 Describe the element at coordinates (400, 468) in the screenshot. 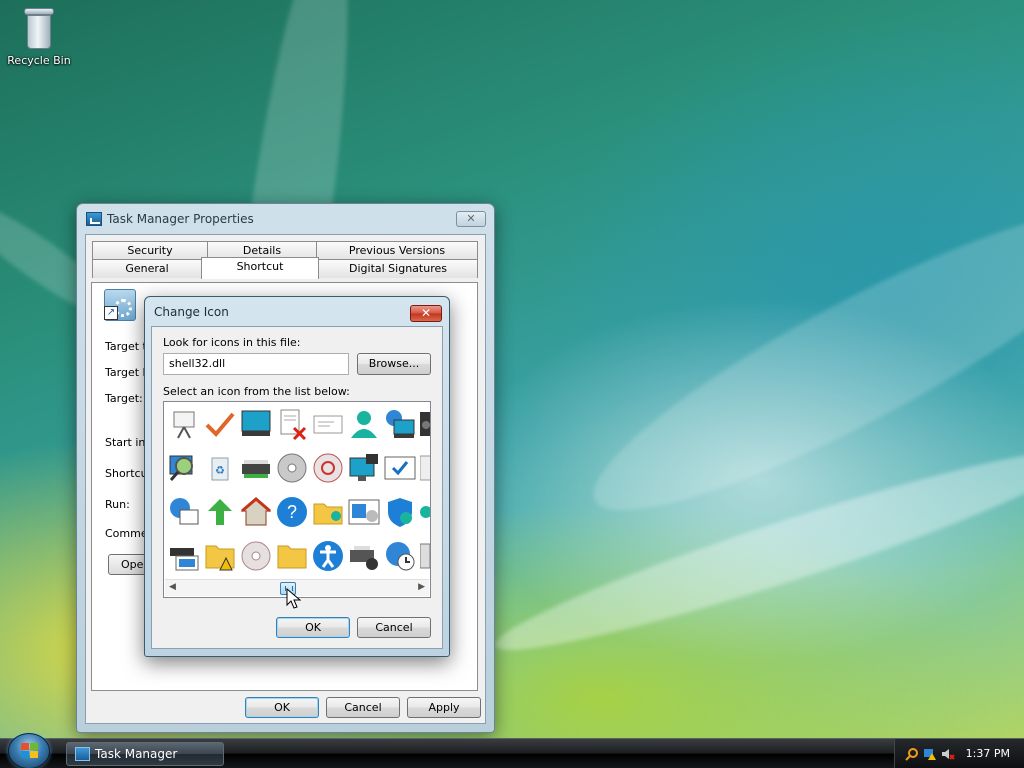

I see `checkbox-window-icon` at that location.